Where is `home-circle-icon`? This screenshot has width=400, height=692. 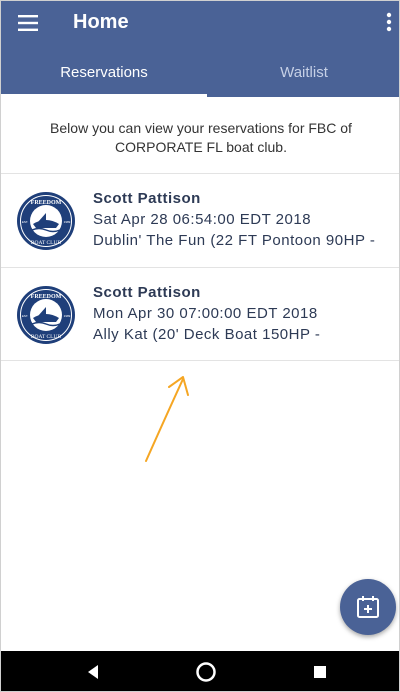
home-circle-icon is located at coordinates (206, 672).